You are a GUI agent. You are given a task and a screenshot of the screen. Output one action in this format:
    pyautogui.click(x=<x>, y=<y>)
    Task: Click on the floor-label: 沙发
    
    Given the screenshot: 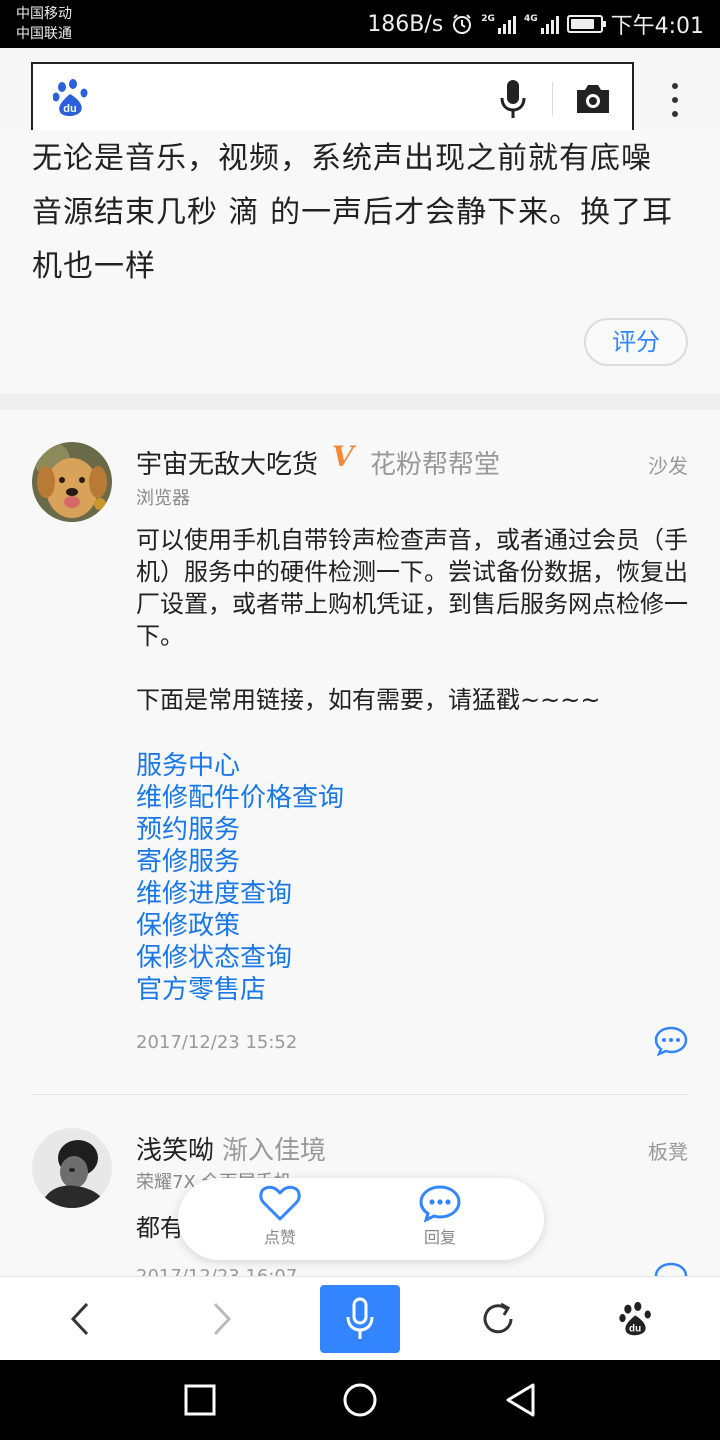 What is the action you would take?
    pyautogui.click(x=668, y=466)
    